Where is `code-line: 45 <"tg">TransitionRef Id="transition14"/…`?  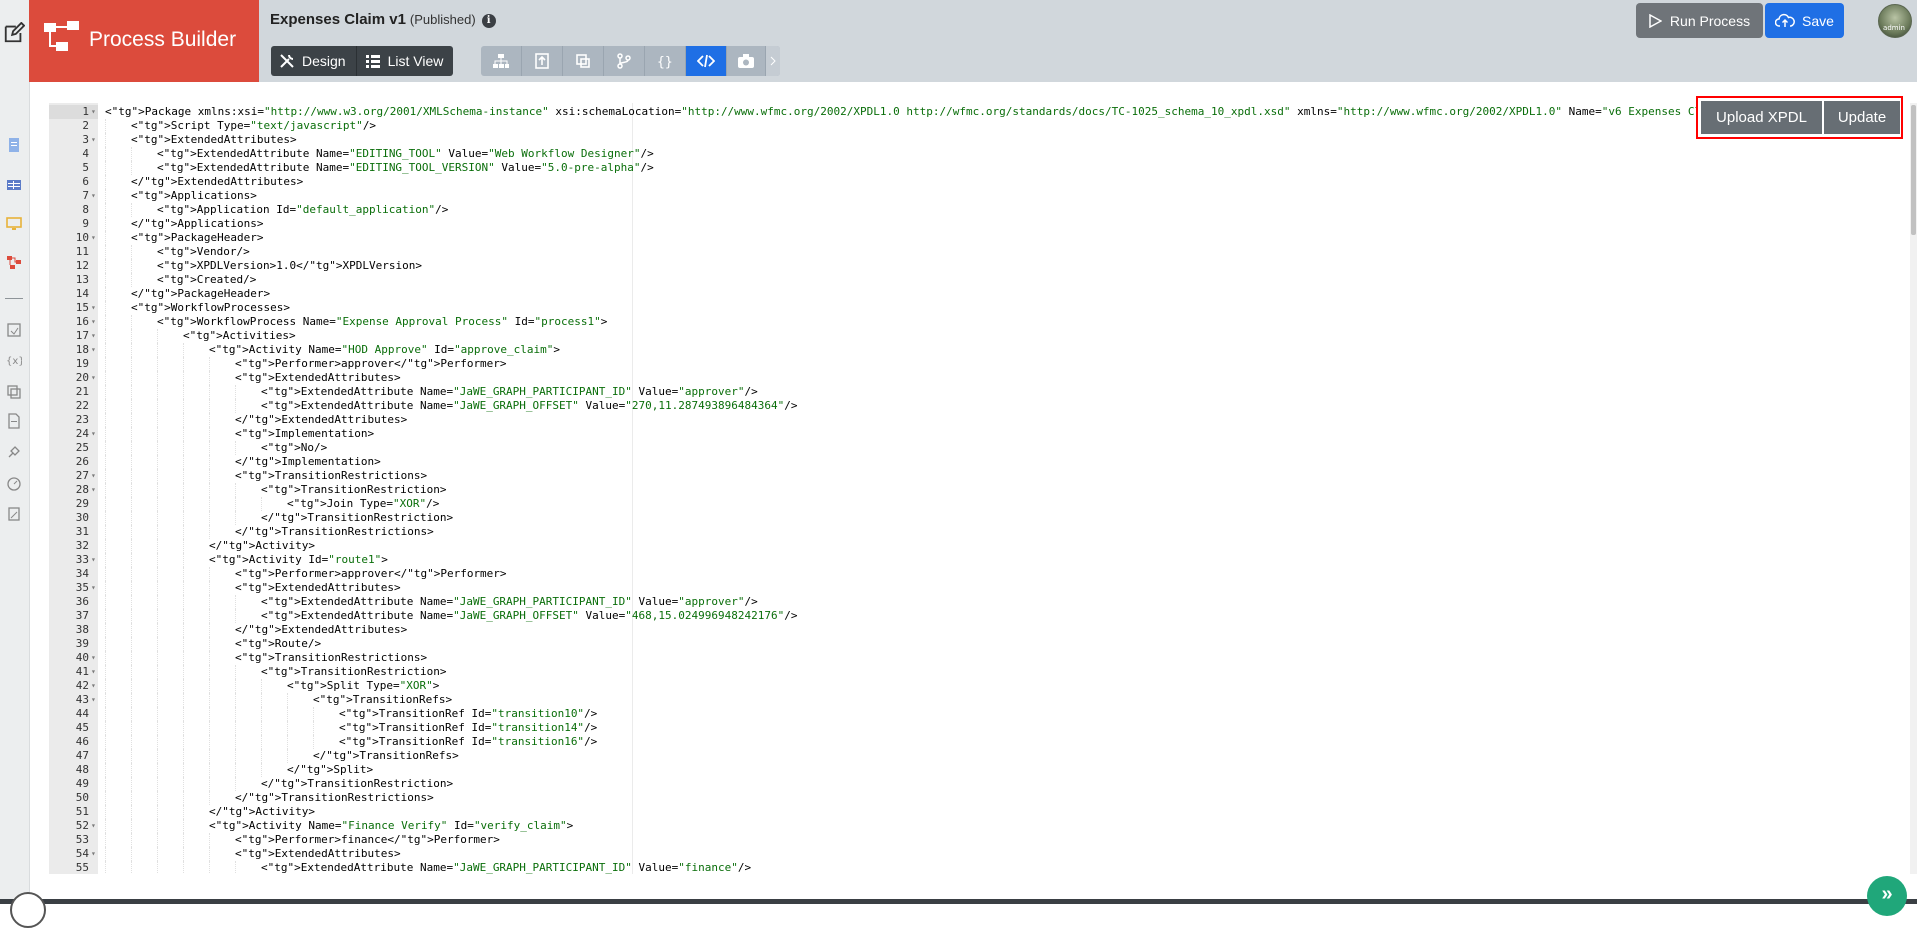
code-line: 45 <"tg">TransitionRef Id="transition14"/… is located at coordinates (980, 728).